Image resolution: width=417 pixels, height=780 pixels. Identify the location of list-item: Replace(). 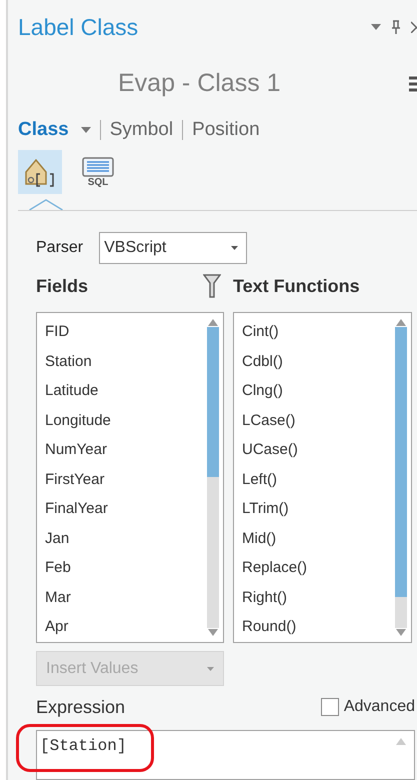
(275, 567).